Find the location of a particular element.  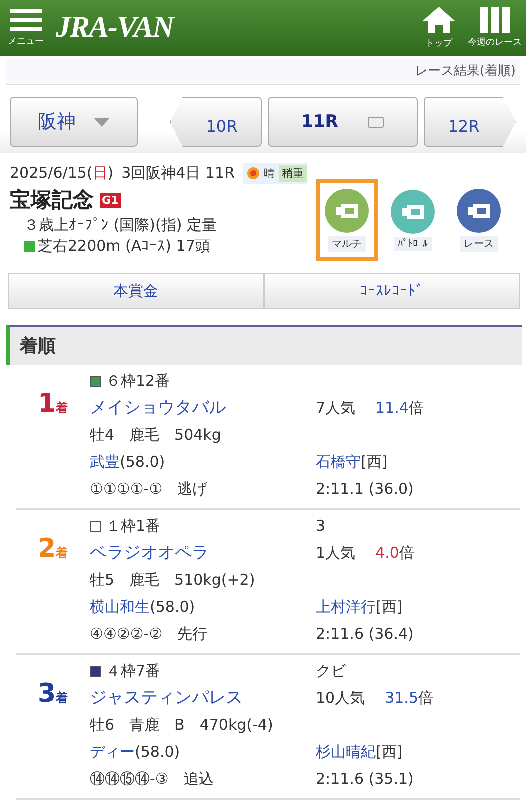

page-title: レース結果(着順) is located at coordinates (465, 71).